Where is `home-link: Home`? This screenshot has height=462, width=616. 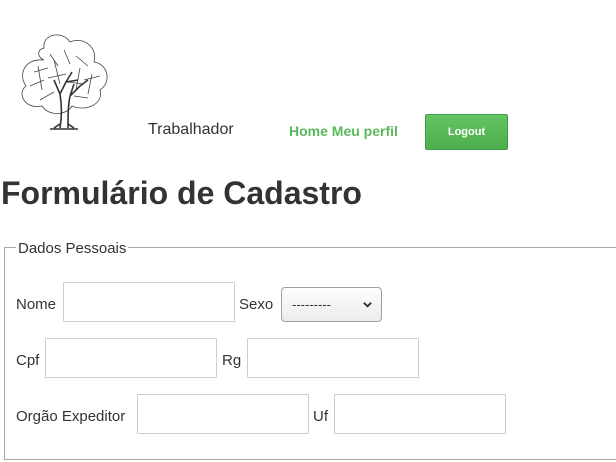
home-link: Home is located at coordinates (308, 131).